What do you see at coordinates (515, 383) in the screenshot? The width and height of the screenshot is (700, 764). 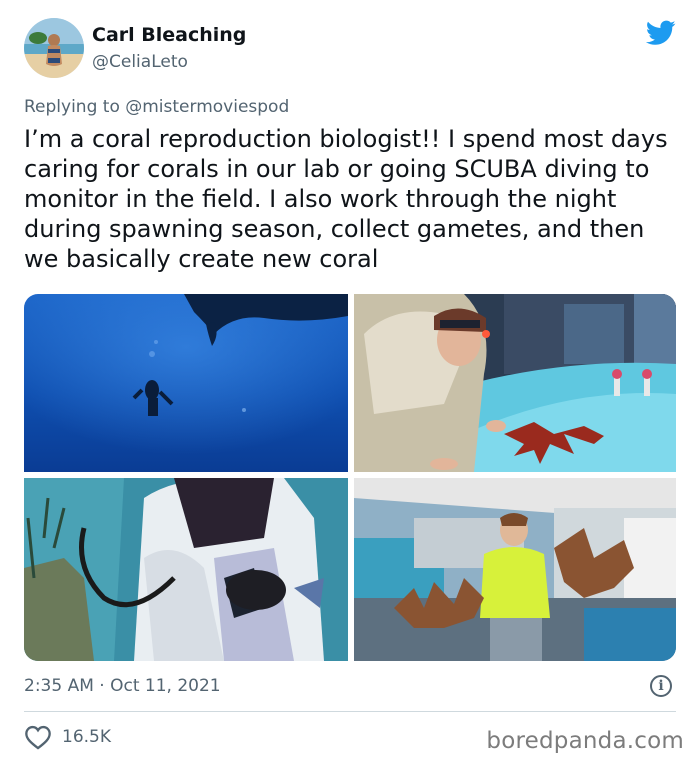 I see `photo-lab-coral-tank` at bounding box center [515, 383].